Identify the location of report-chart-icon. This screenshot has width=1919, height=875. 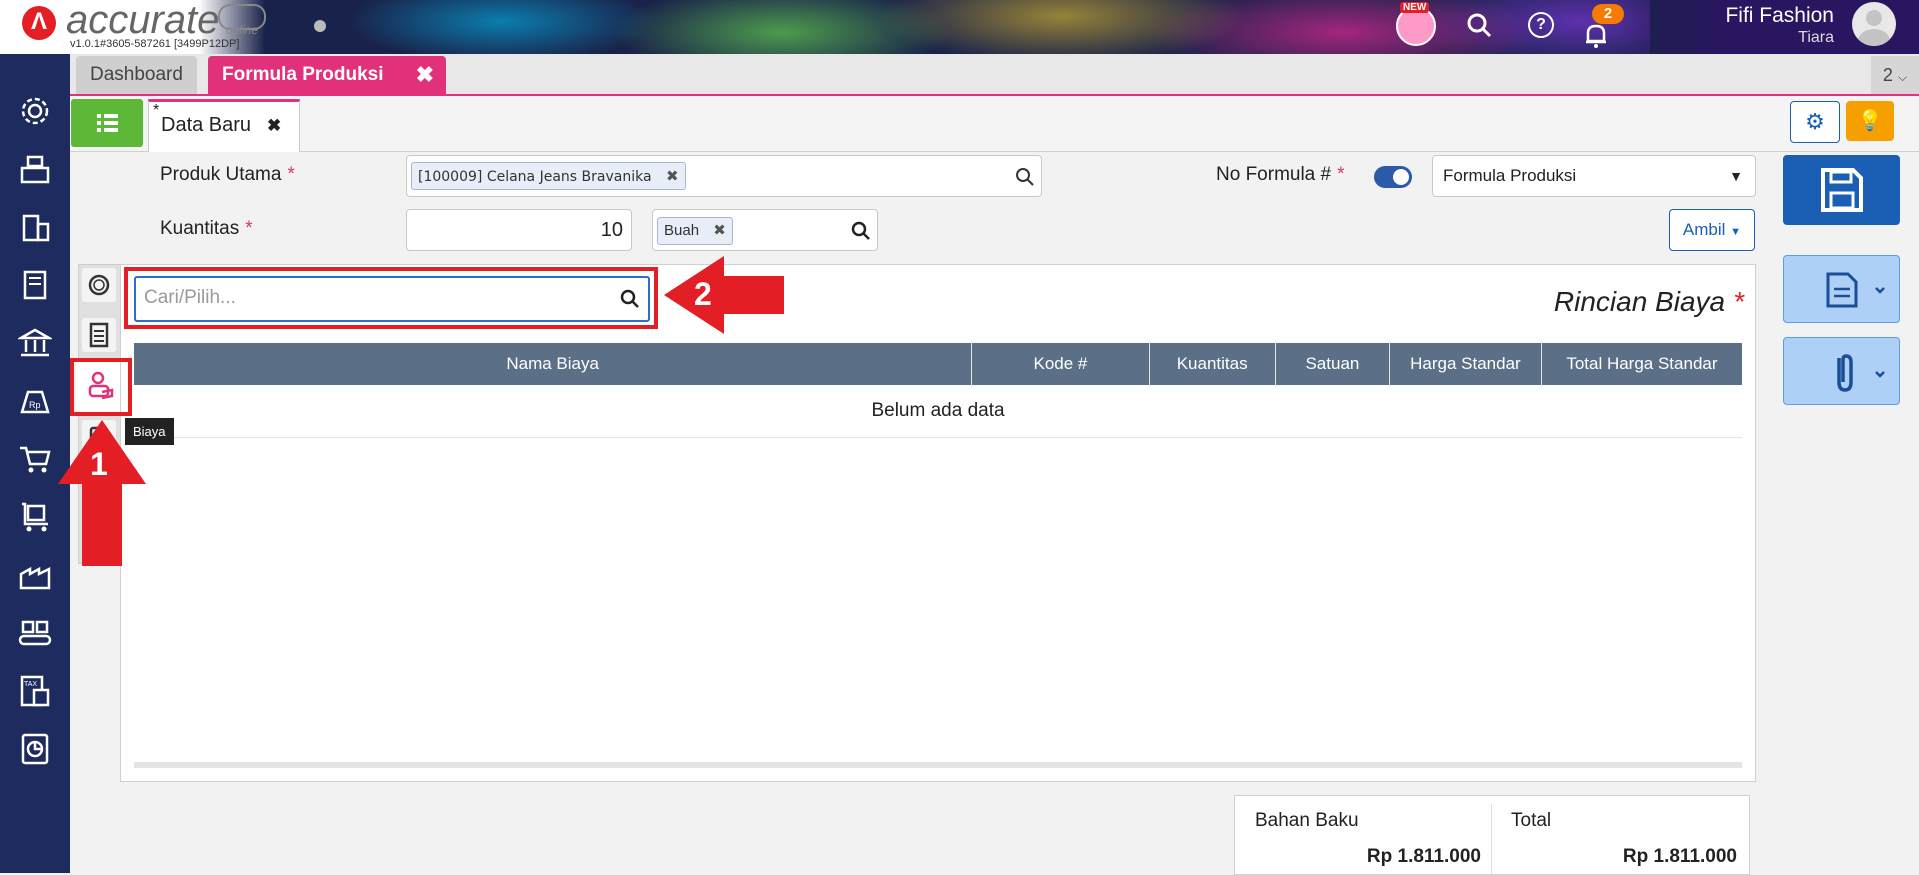
(35, 749).